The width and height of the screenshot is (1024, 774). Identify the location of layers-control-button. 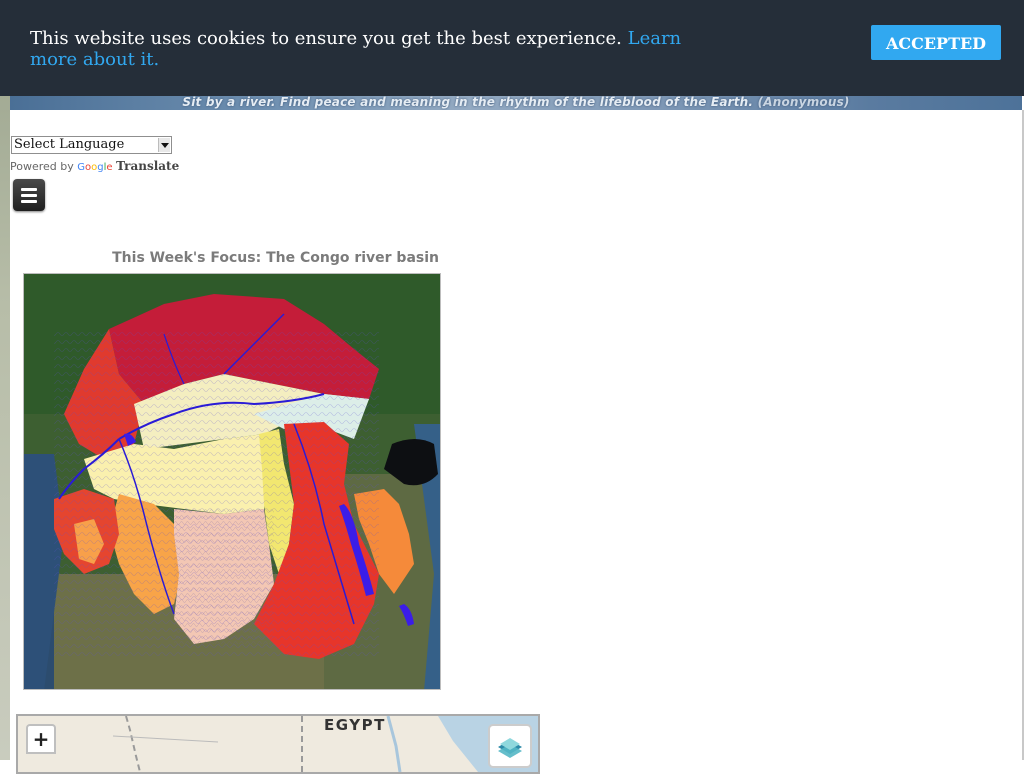
(510, 746).